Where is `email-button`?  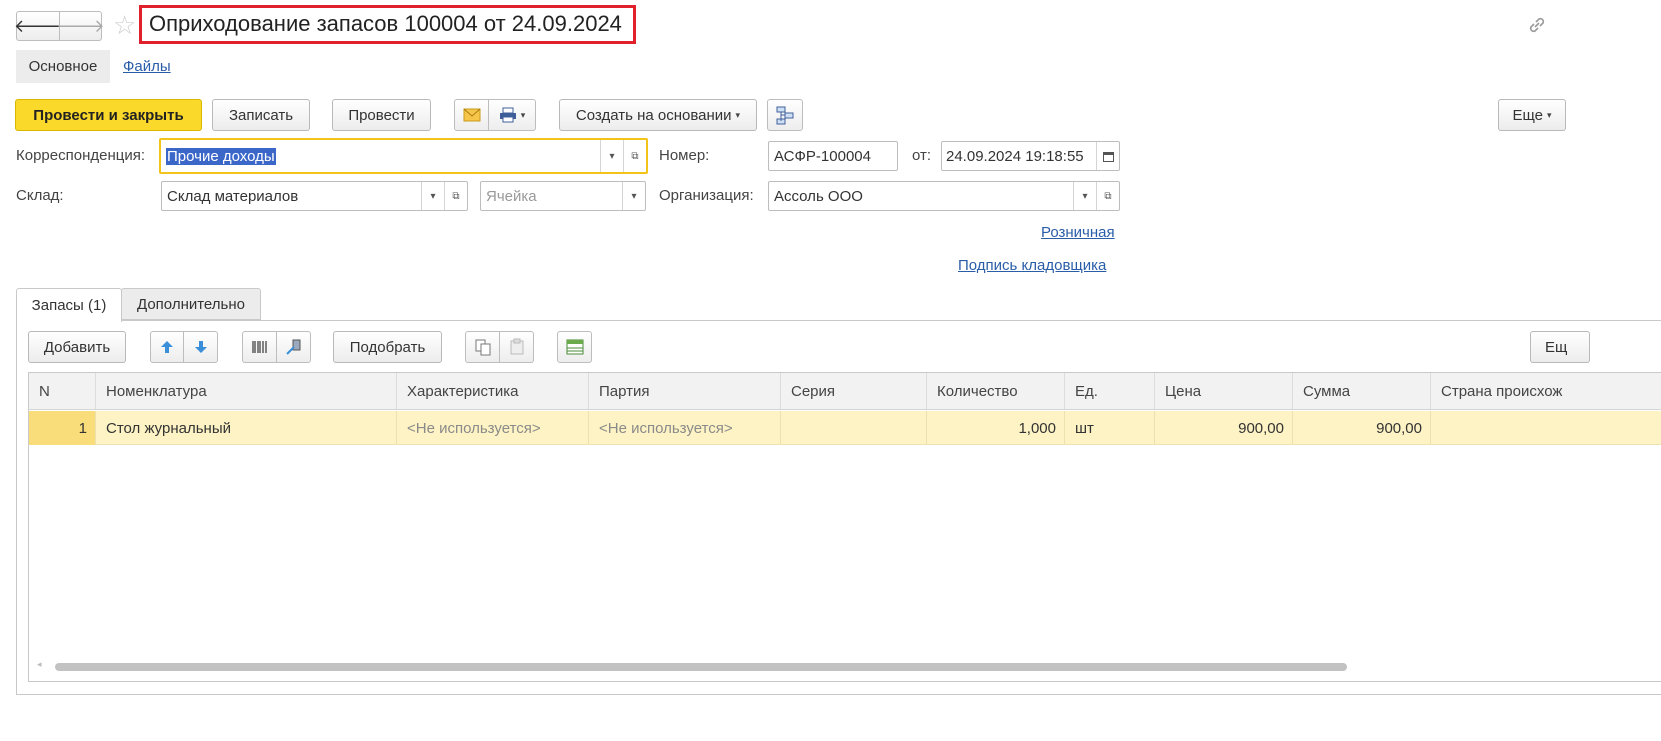 email-button is located at coordinates (471, 115).